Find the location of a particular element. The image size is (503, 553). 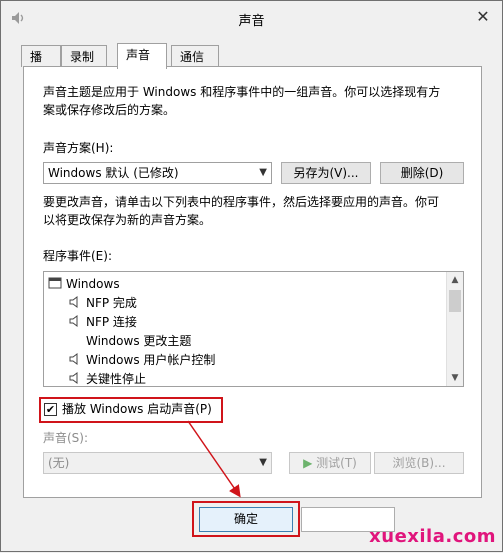

list-item: 关键性停止 is located at coordinates (107, 378).